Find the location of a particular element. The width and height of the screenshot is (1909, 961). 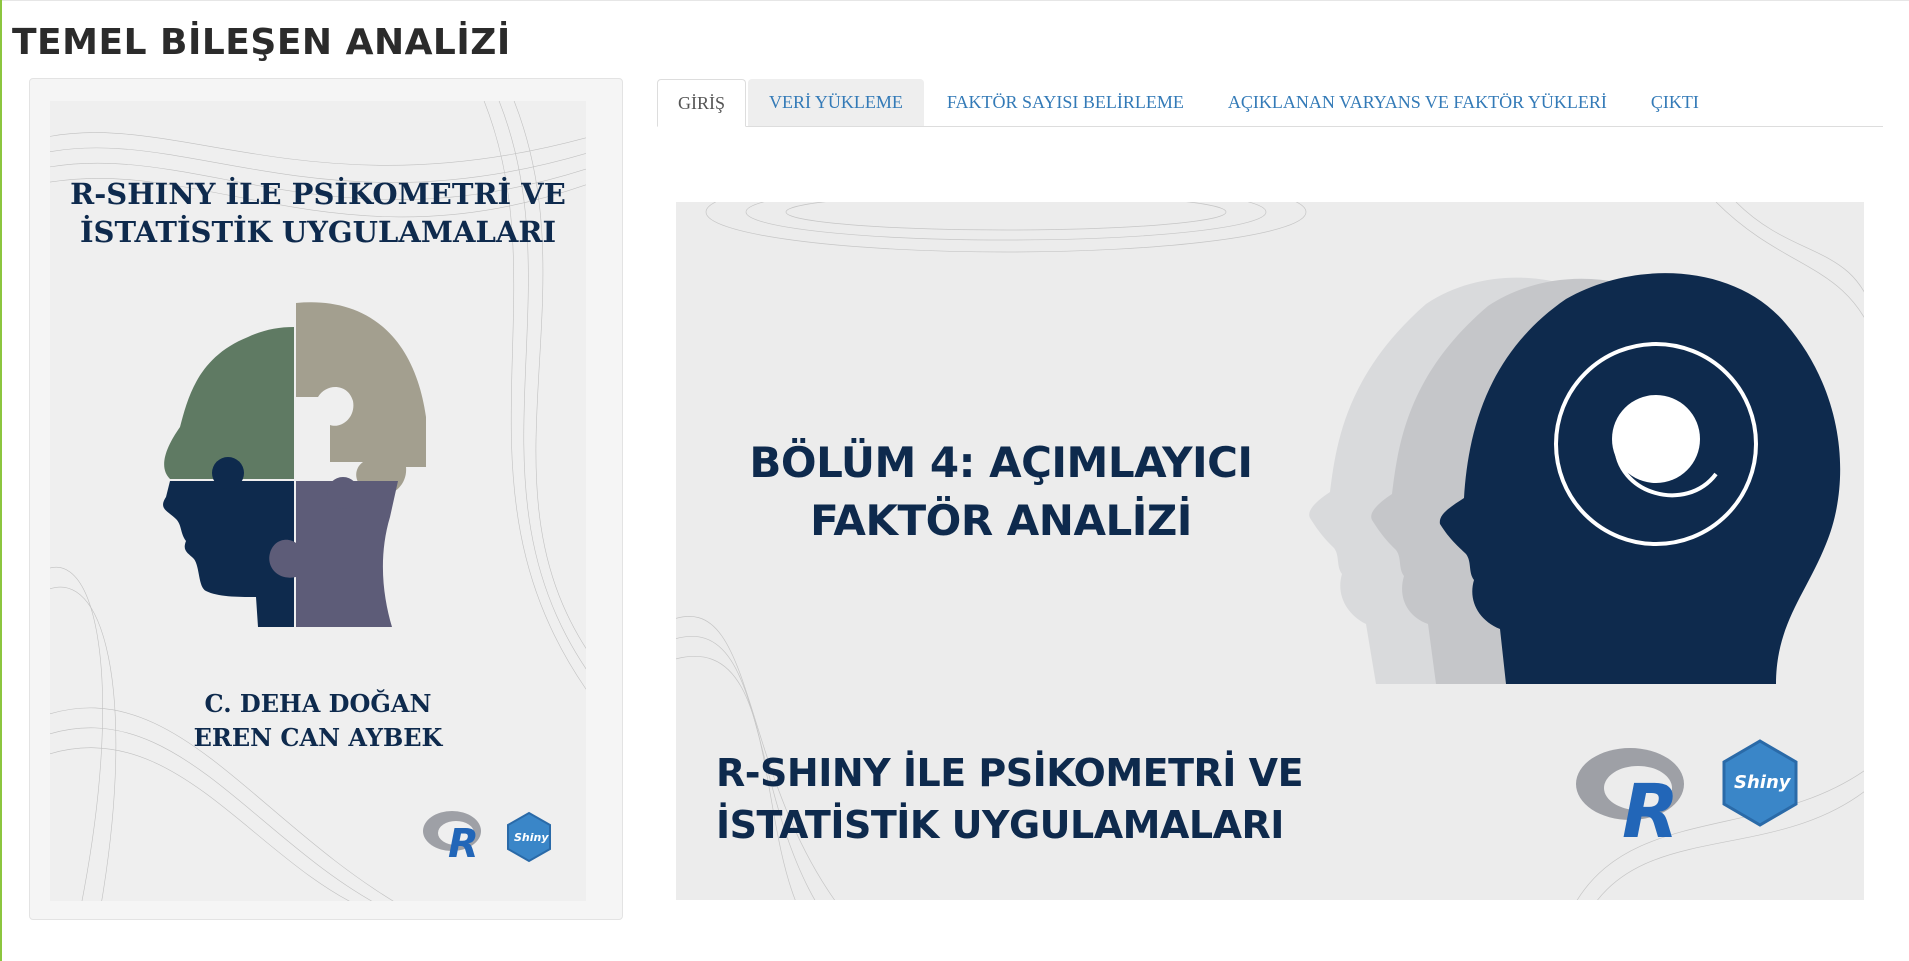

chapter-title: BÖLÜM 4: AÇIMLAYICI FAKTÖR ANALİZİ is located at coordinates (1001, 491).